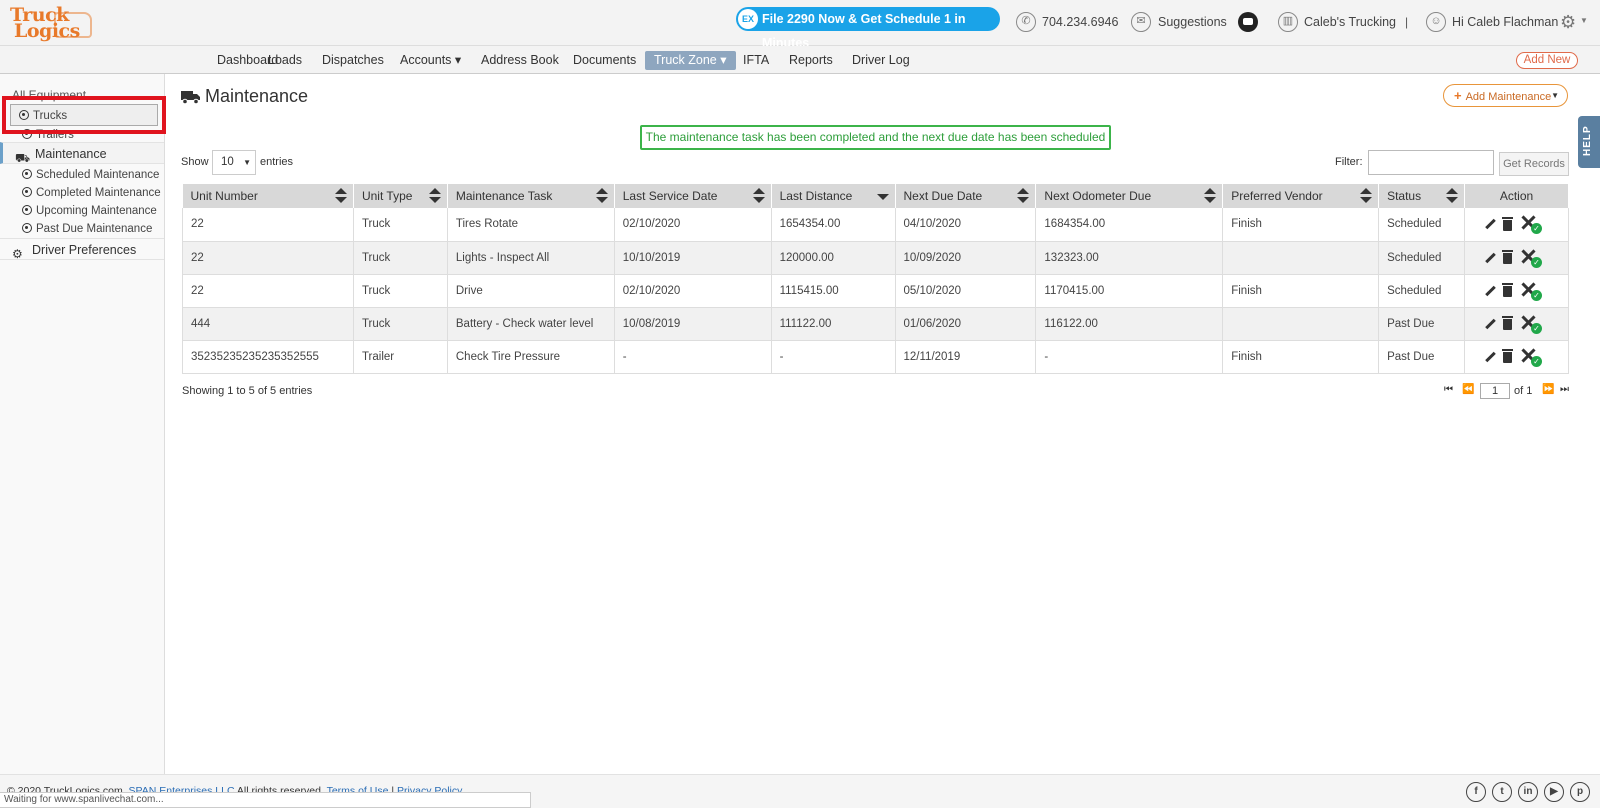  I want to click on user-gear-icon: ⚙, so click(17, 254).